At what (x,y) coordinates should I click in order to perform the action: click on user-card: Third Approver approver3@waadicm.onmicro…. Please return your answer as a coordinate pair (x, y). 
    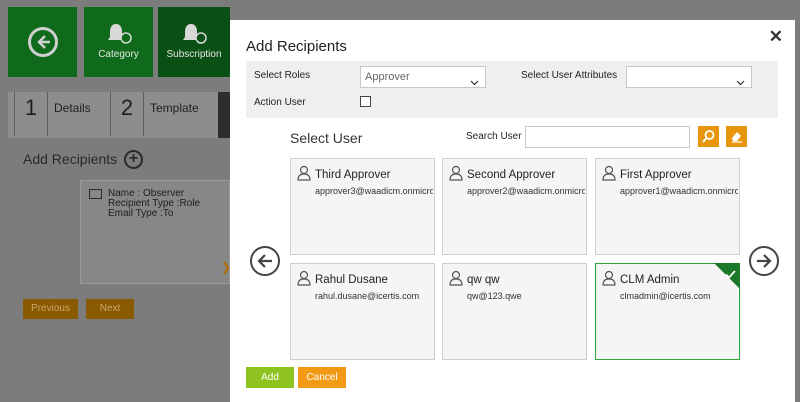
    Looking at the image, I should click on (362, 206).